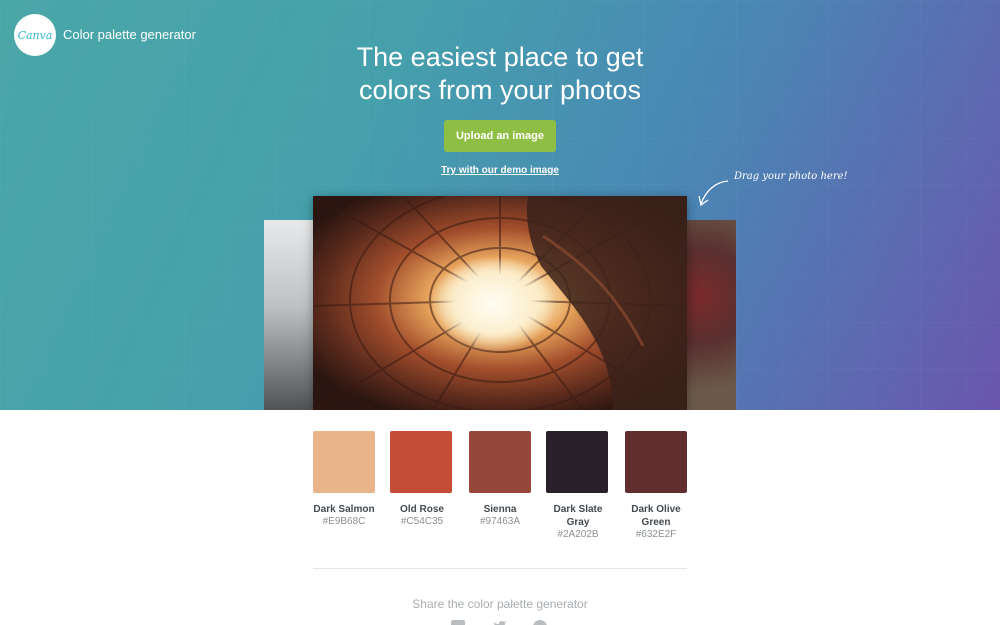  What do you see at coordinates (500, 521) in the screenshot?
I see `swatch-hex: #97463A` at bounding box center [500, 521].